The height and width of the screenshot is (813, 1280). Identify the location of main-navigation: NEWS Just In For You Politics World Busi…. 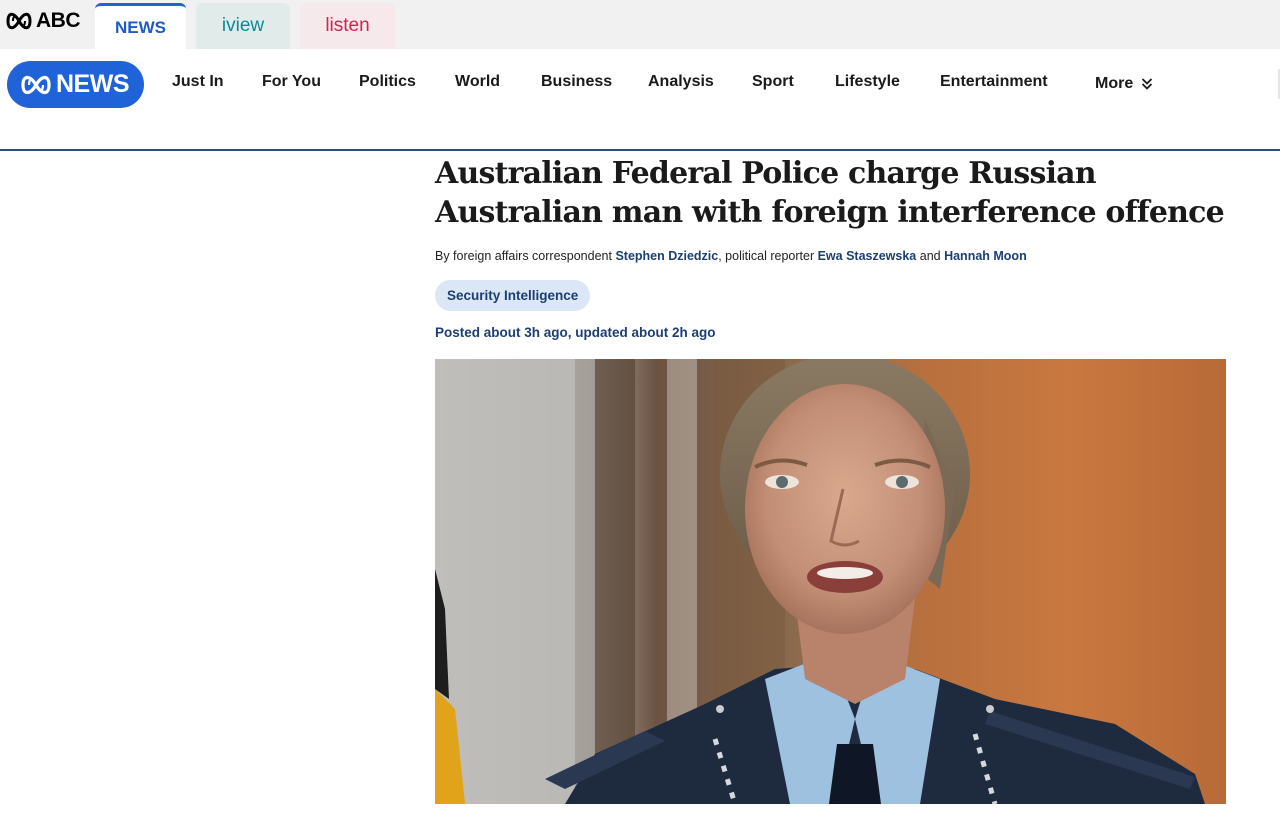
(640, 99).